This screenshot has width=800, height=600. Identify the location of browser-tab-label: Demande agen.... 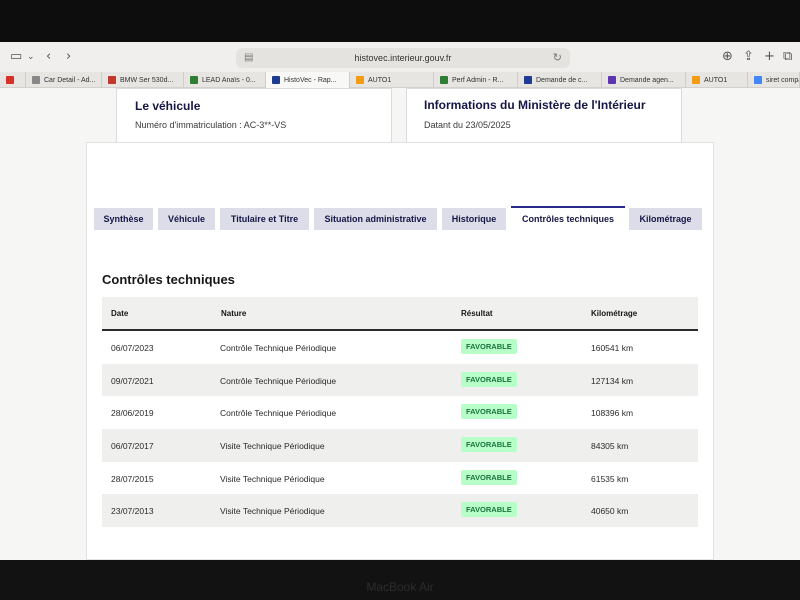
(647, 80).